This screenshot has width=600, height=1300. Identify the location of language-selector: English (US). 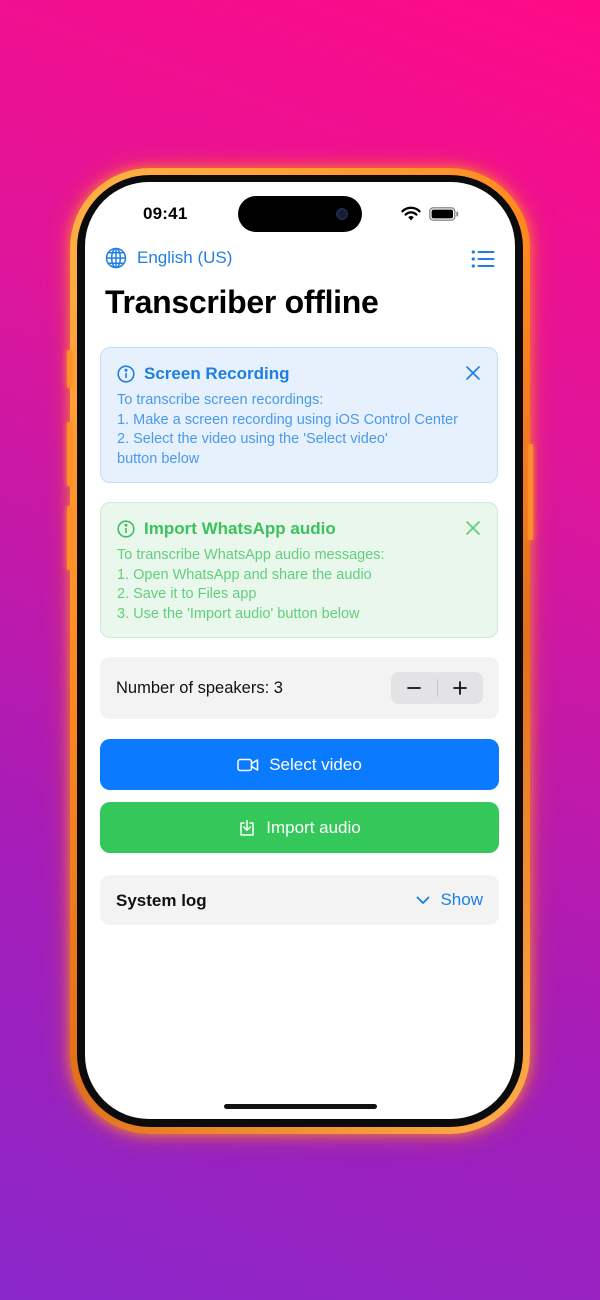
(168, 258).